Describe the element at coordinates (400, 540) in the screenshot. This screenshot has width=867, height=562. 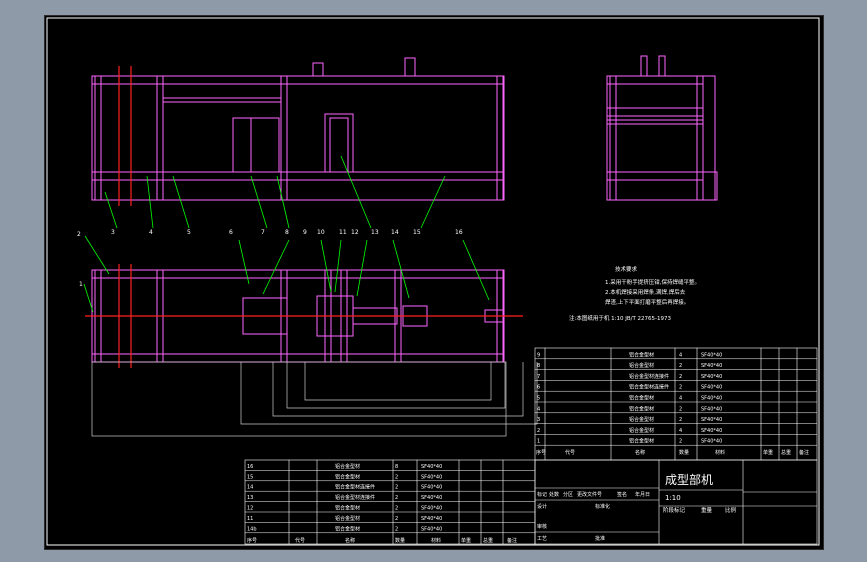
I see `hdr-lower-qty: 数量` at that location.